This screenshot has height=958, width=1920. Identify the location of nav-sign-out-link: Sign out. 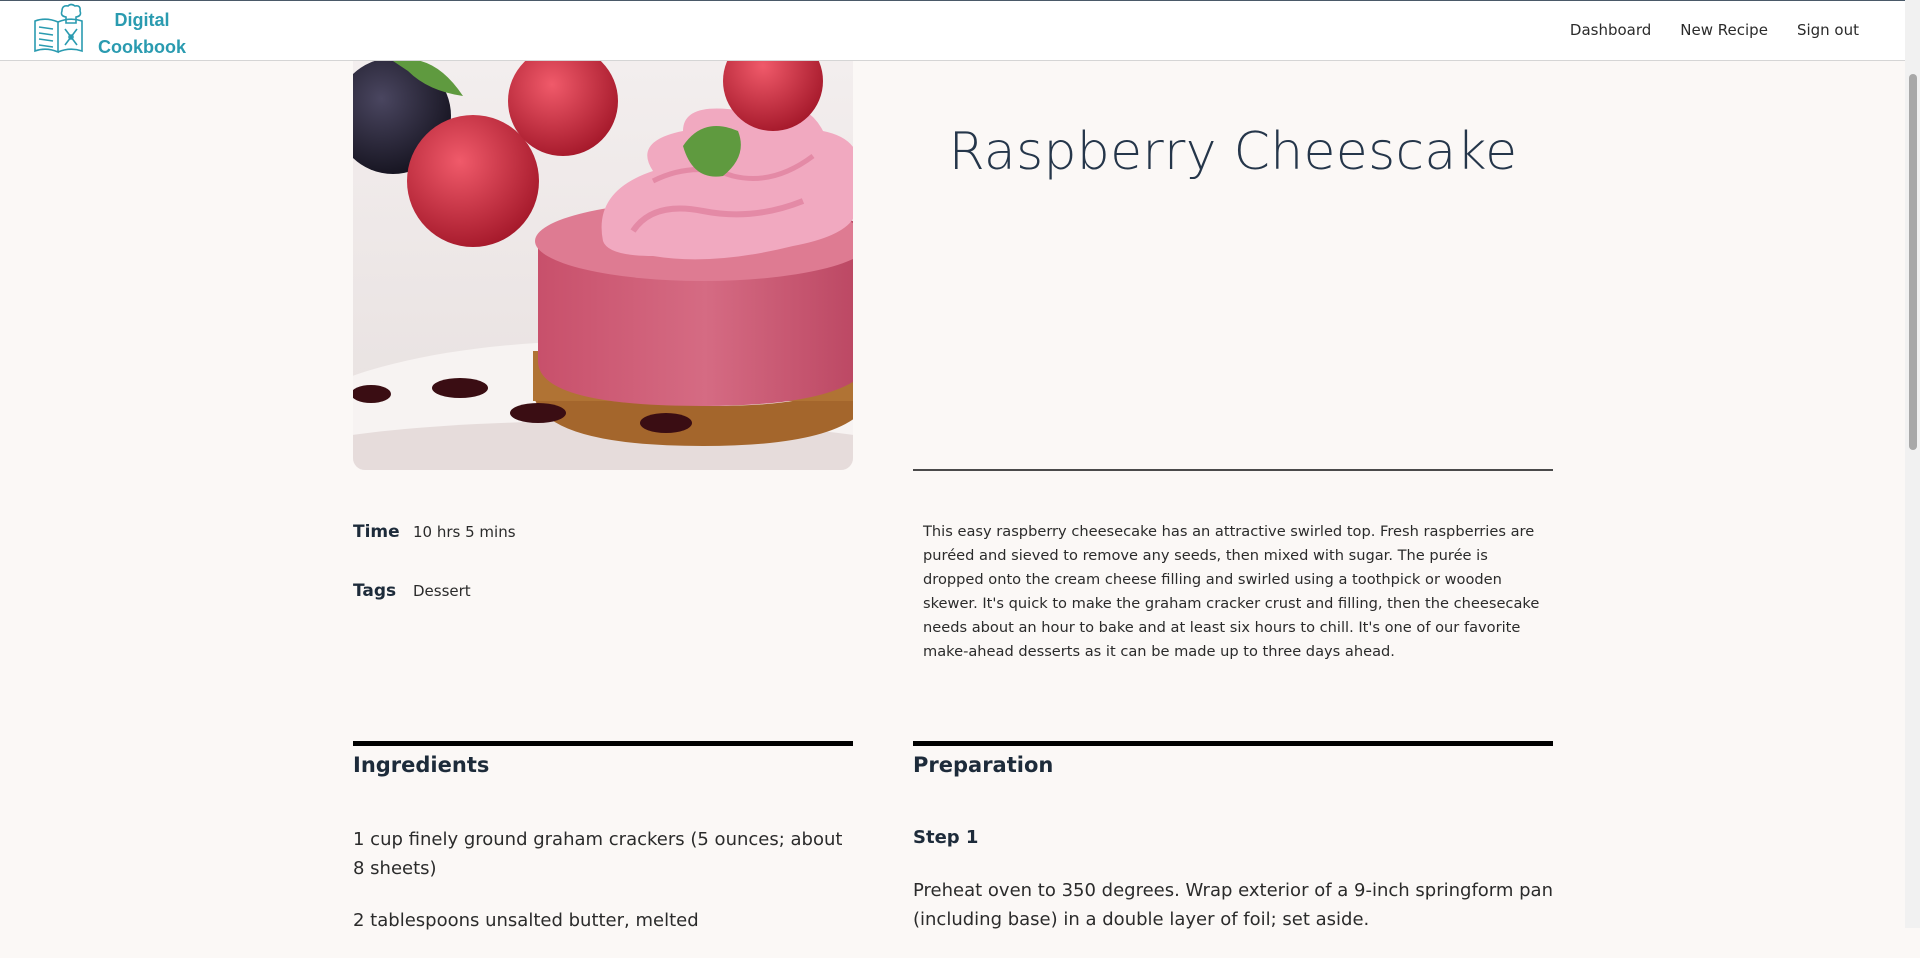
(1828, 30).